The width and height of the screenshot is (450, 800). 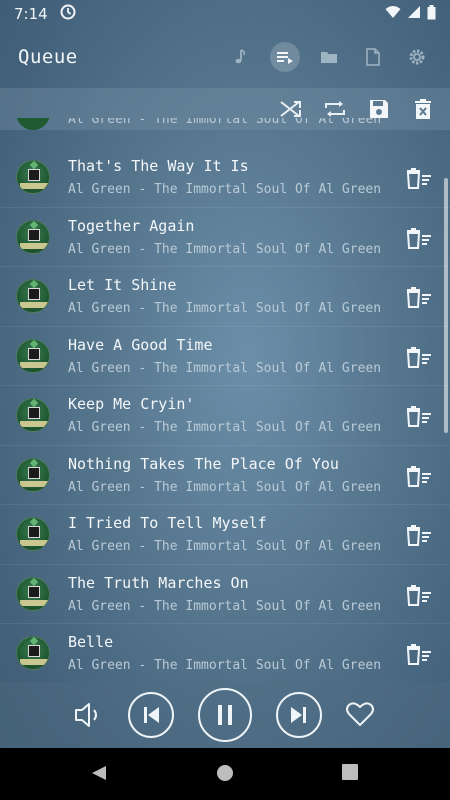 What do you see at coordinates (68, 14) in the screenshot?
I see `sync-icon` at bounding box center [68, 14].